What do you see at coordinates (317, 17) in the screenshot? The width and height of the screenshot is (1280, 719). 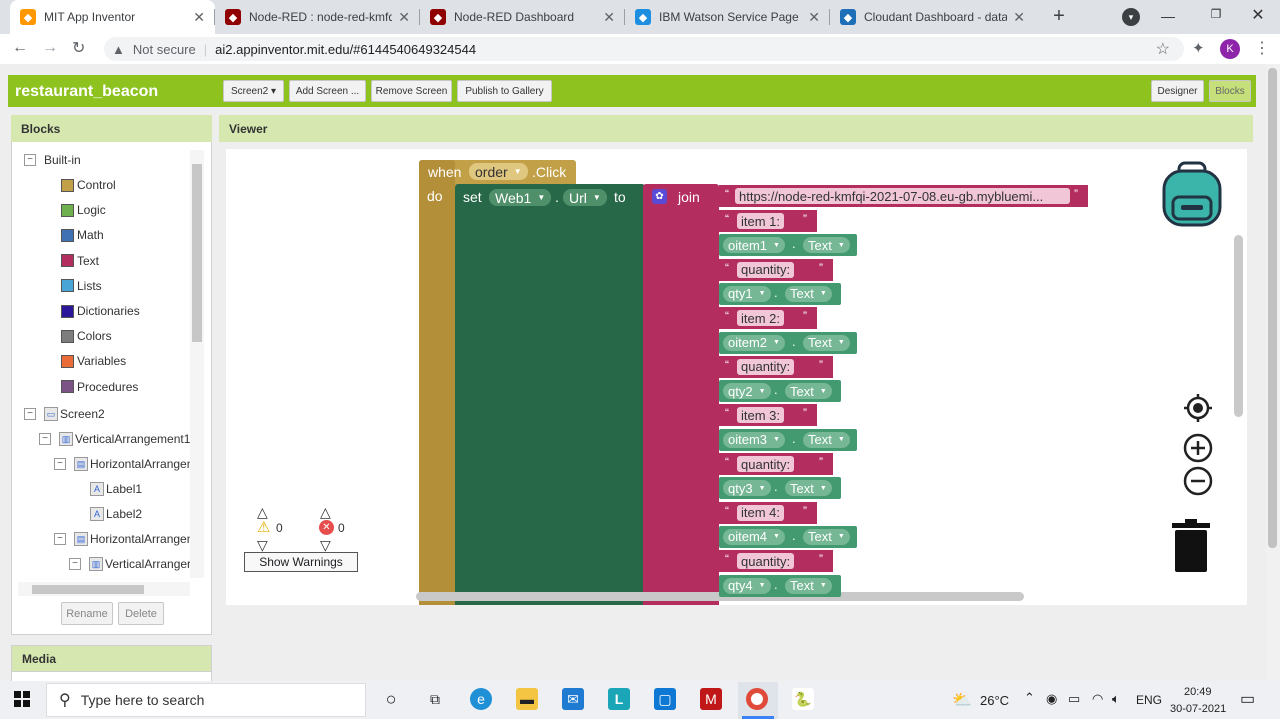 I see `browser-tab: ◆ Node-RED : node-red-kmfqi- ✕` at bounding box center [317, 17].